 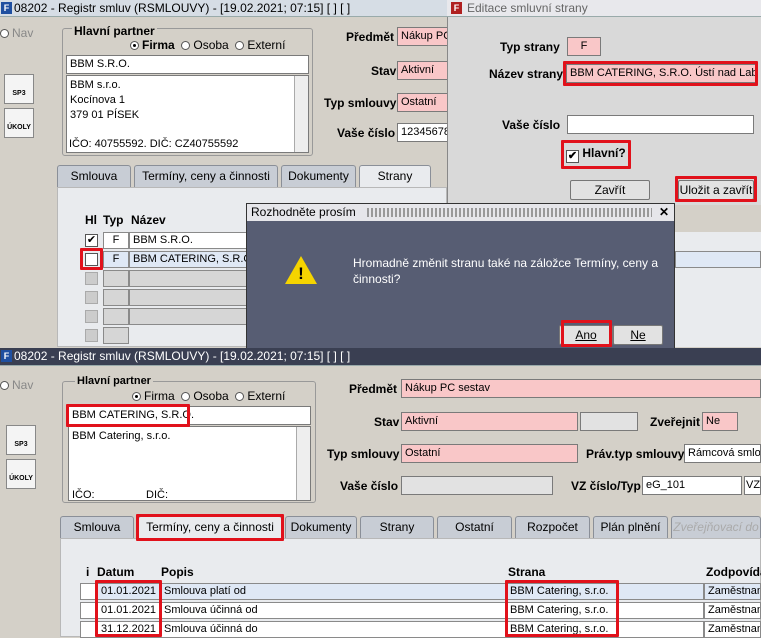 What do you see at coordinates (301, 114) in the screenshot?
I see `partner-address-scrollbar` at bounding box center [301, 114].